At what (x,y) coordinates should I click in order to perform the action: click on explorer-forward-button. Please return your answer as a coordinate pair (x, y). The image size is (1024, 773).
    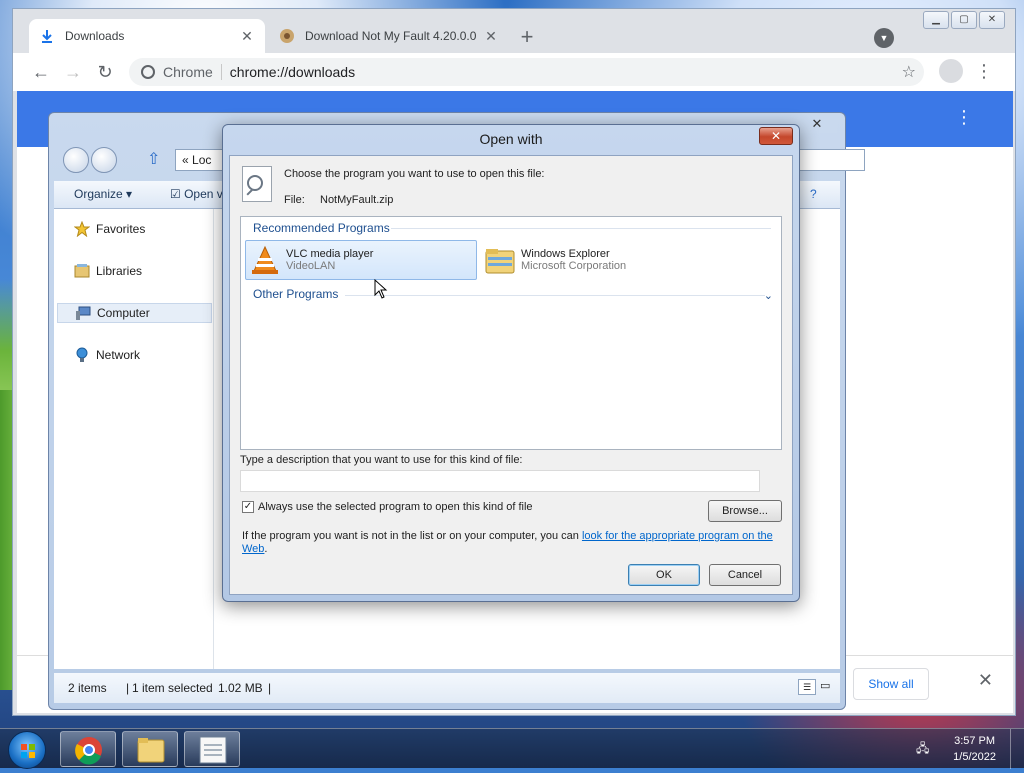
    Looking at the image, I should click on (104, 160).